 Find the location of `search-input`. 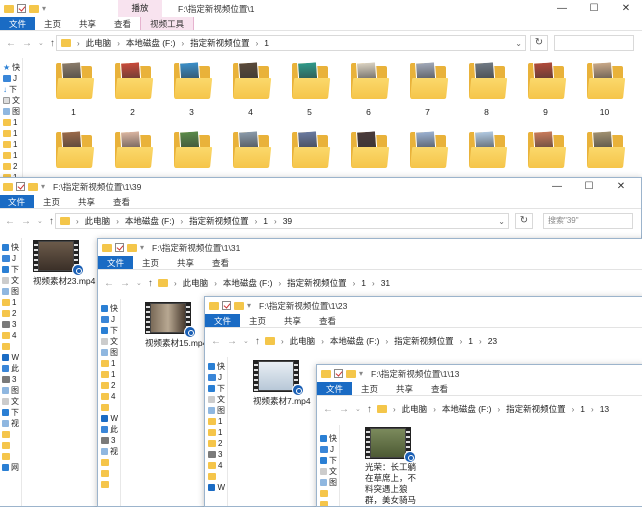

search-input is located at coordinates (594, 43).